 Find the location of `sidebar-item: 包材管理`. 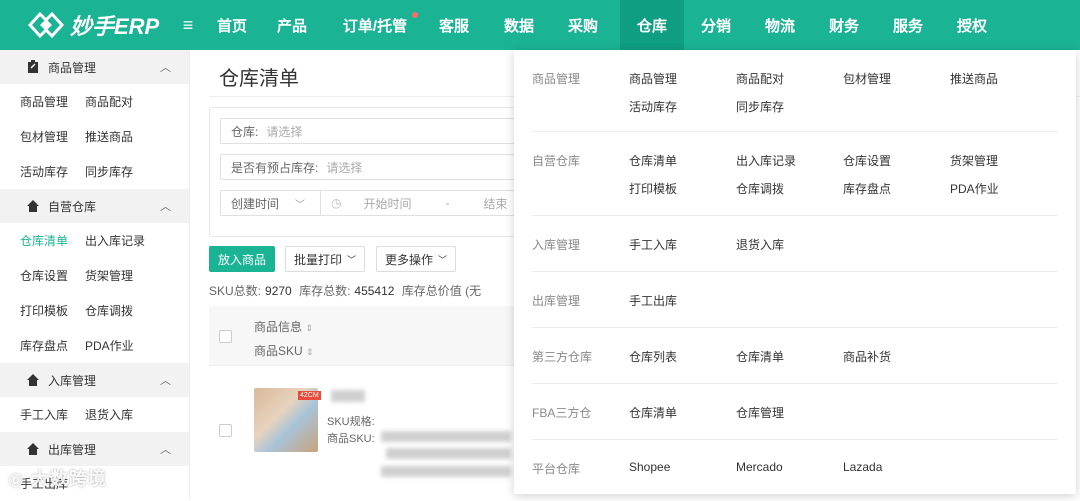

sidebar-item: 包材管理 is located at coordinates (42, 136).